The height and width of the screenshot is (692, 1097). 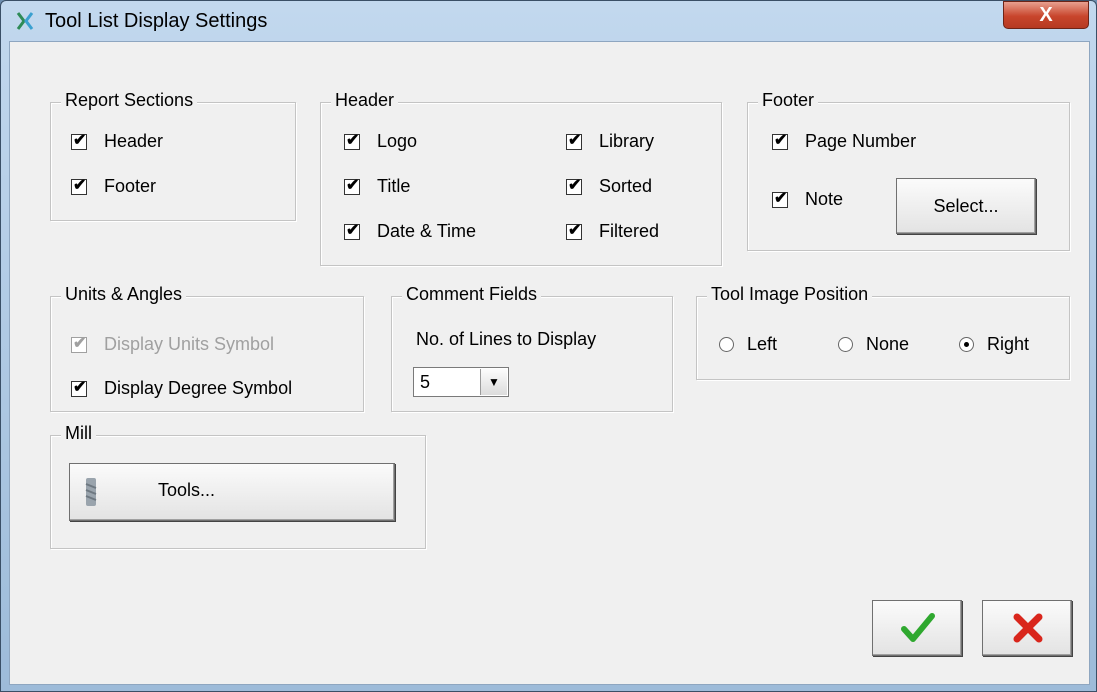 I want to click on checkbox-label: Footer, so click(x=130, y=186).